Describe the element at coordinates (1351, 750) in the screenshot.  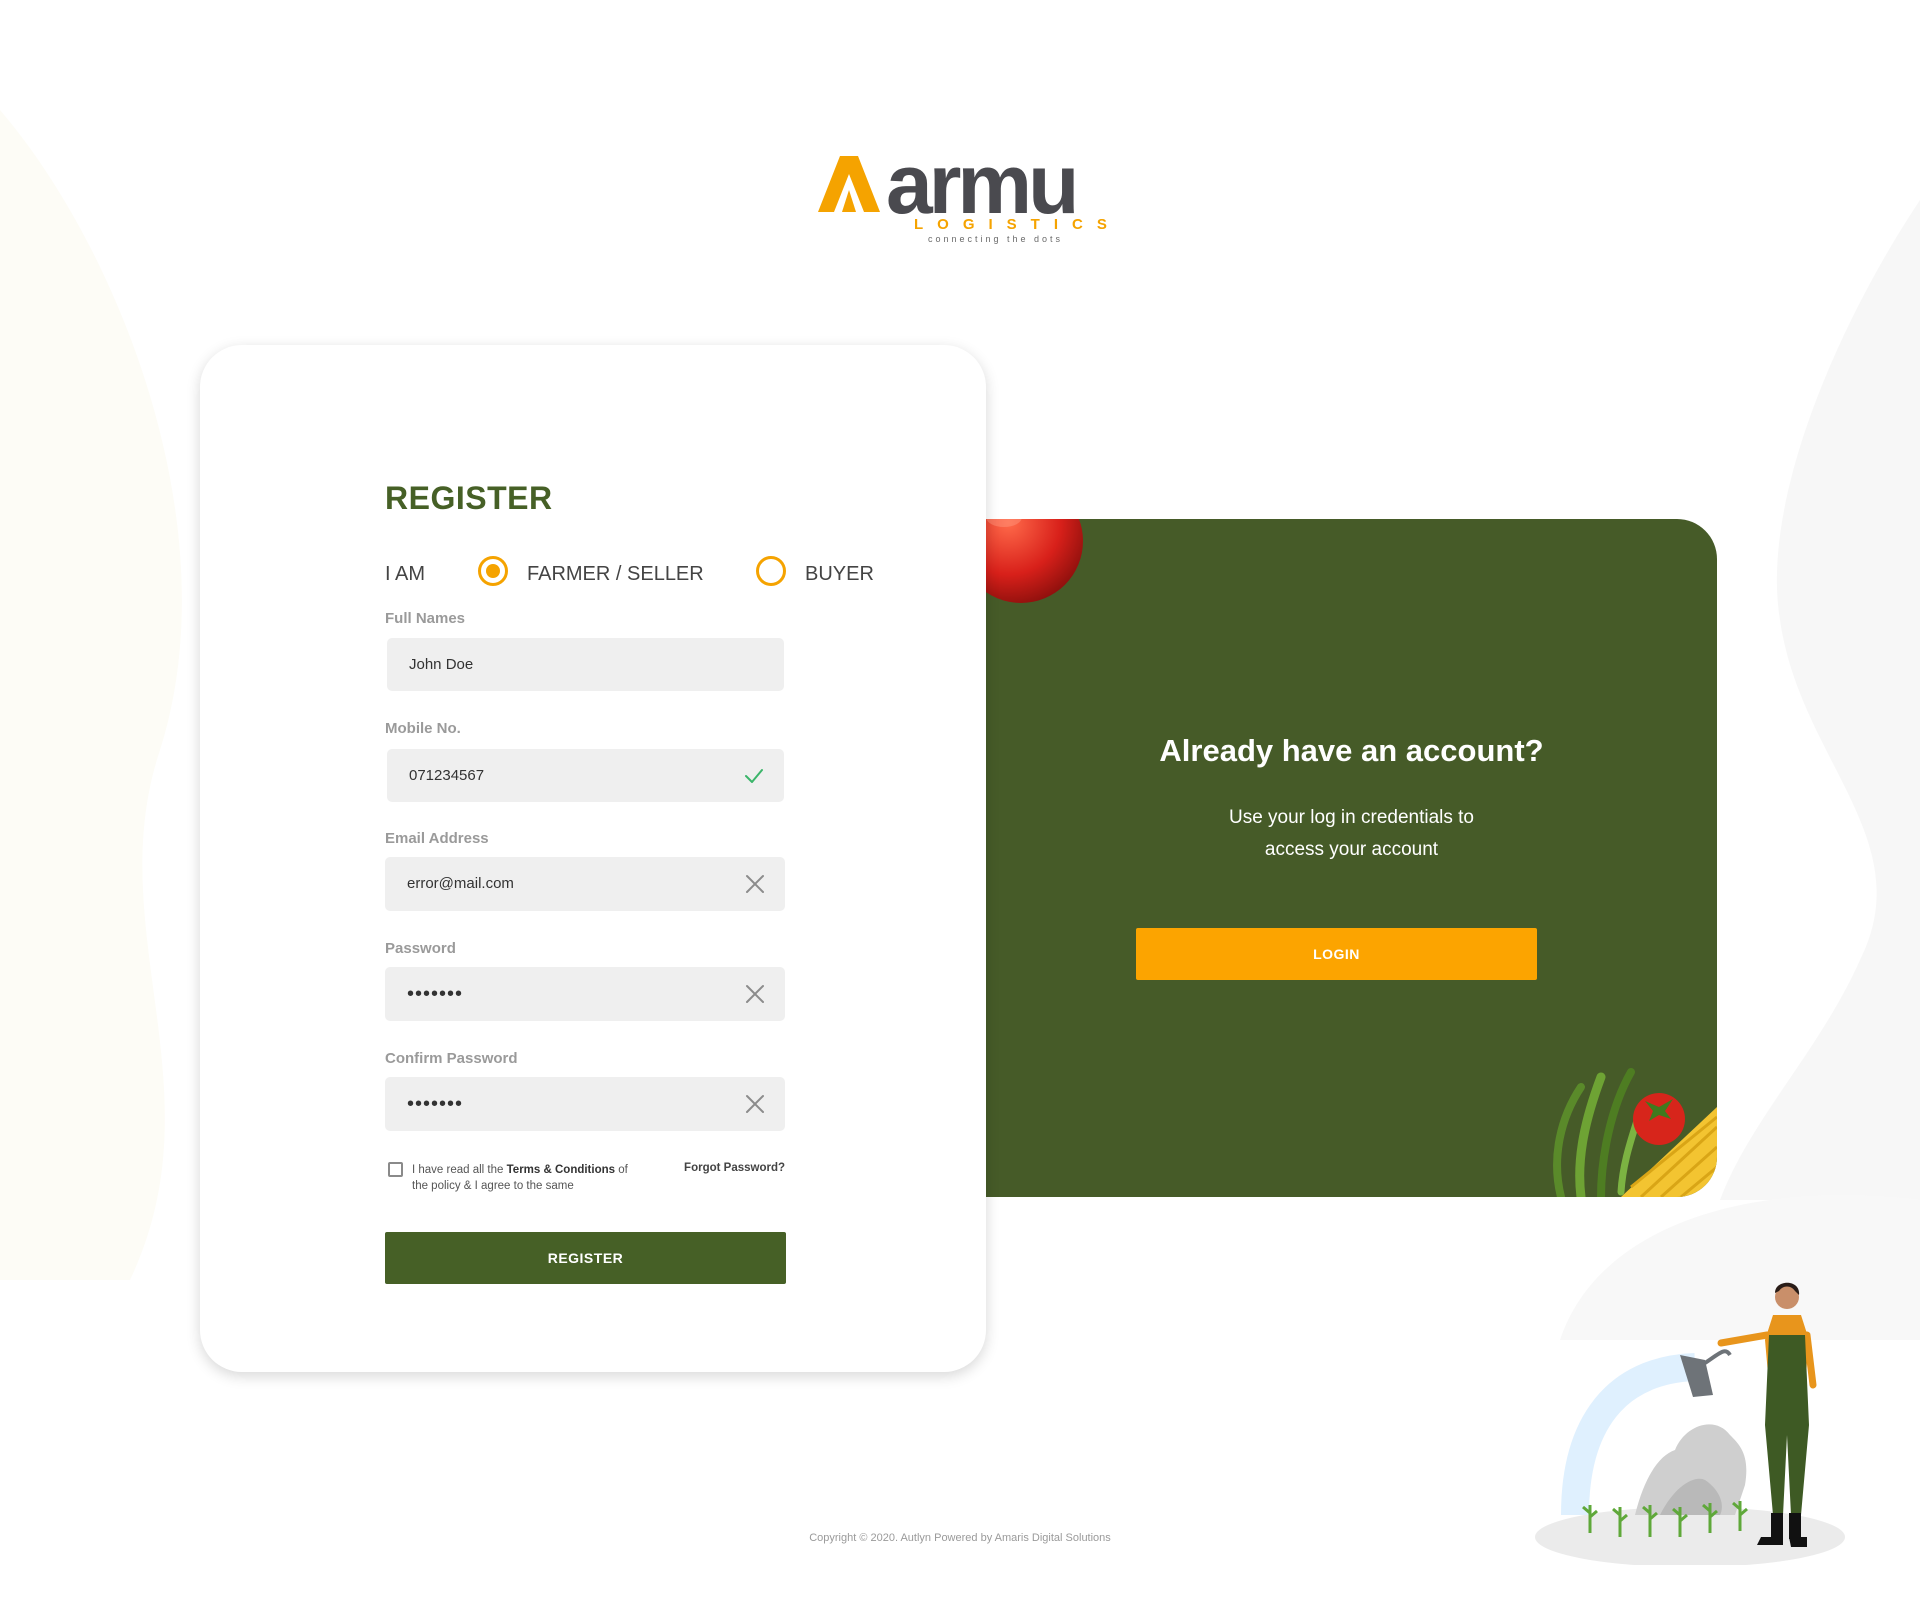
I see `login-heading: Already have an account?` at that location.